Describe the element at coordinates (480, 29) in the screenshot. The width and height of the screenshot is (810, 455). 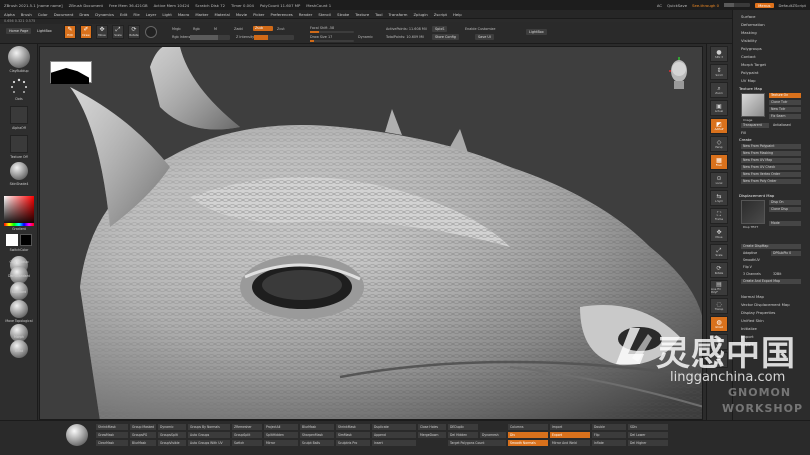
I see `enable-customize-button: Enable Customize` at that location.